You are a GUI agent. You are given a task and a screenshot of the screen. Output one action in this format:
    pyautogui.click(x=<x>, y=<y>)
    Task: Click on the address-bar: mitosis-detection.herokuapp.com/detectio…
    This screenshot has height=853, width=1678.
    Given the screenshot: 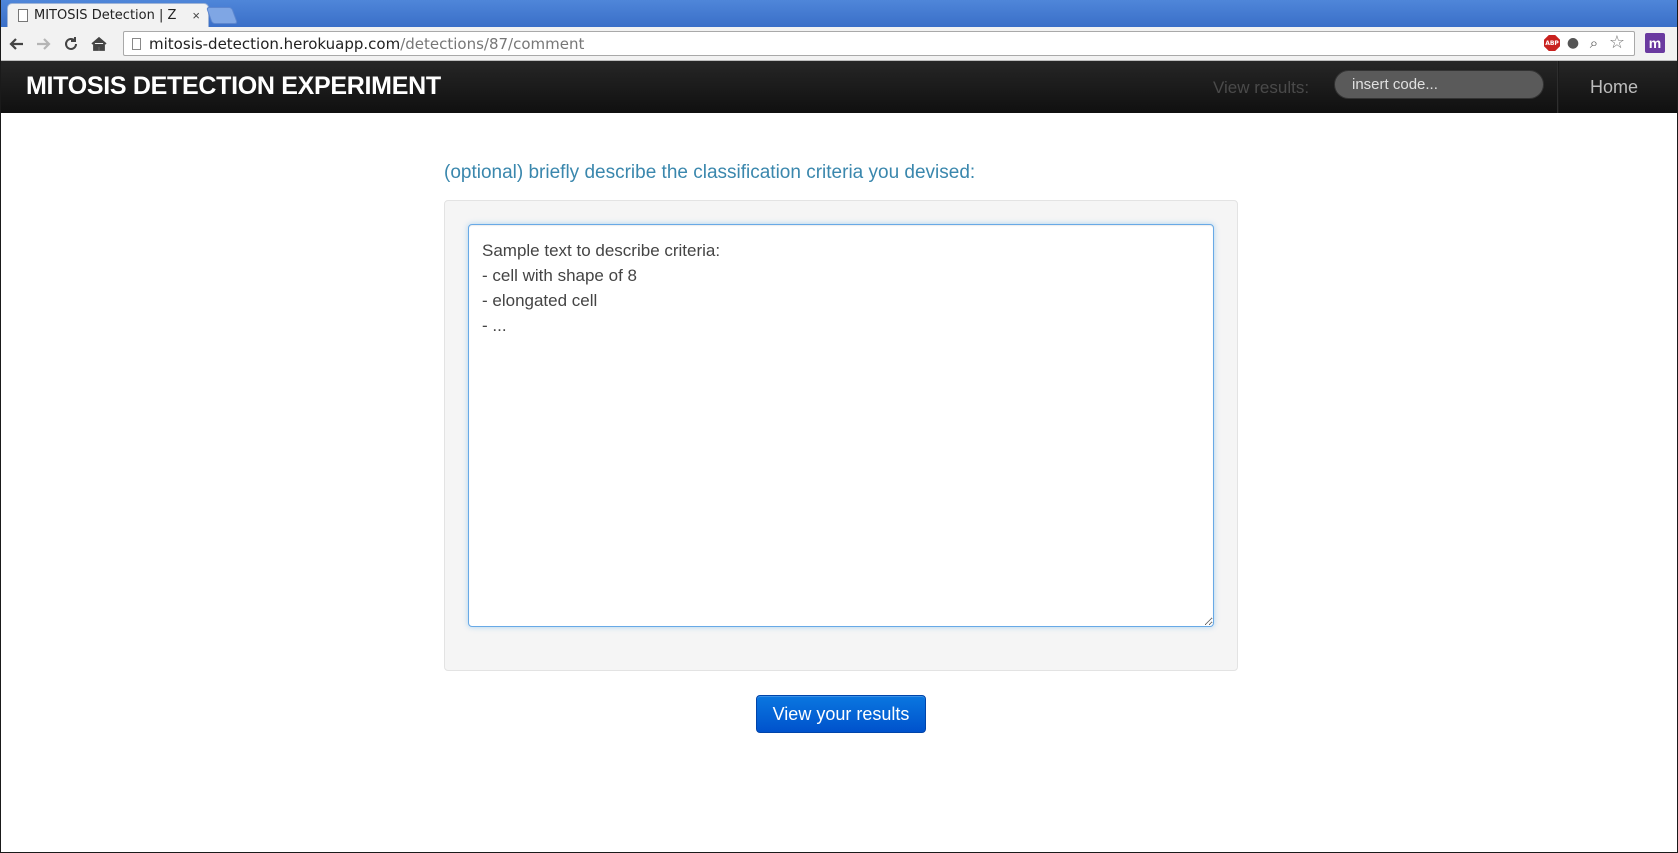 What is the action you would take?
    pyautogui.click(x=879, y=43)
    